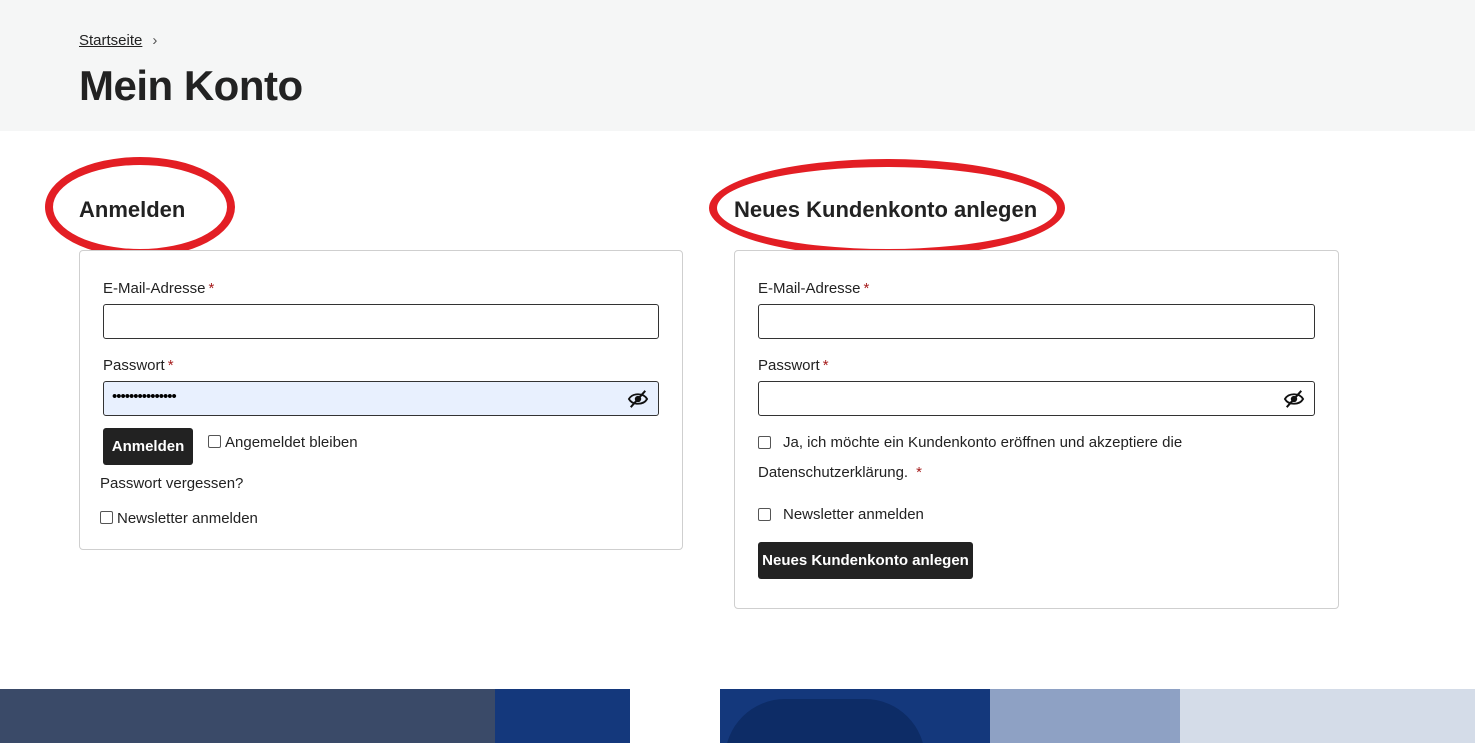 This screenshot has width=1475, height=743. I want to click on login-newsletter-label: Newsletter anmelden, so click(187, 518).